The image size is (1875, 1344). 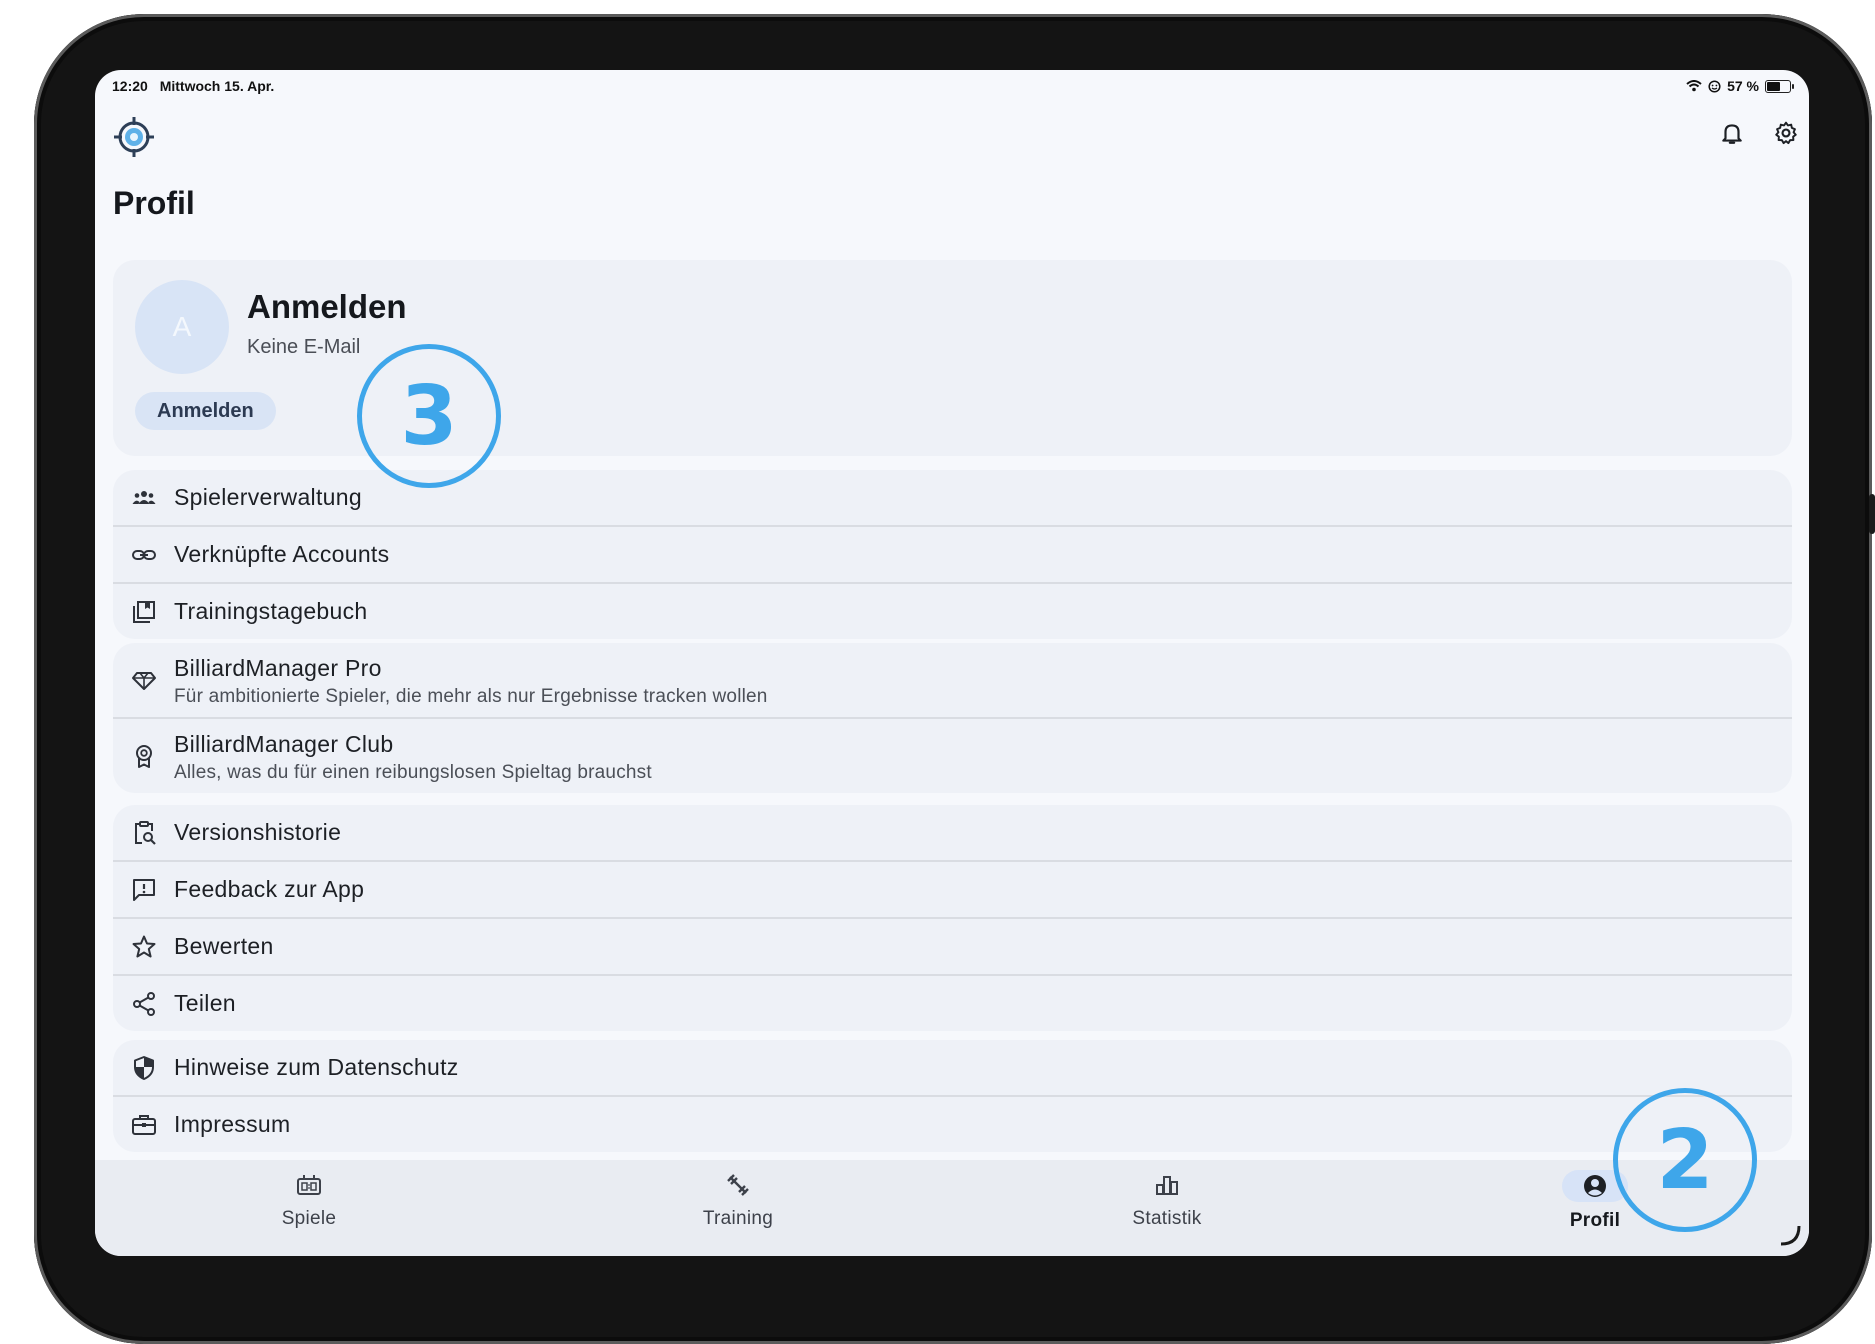 What do you see at coordinates (738, 1200) in the screenshot?
I see `tab-training: Training` at bounding box center [738, 1200].